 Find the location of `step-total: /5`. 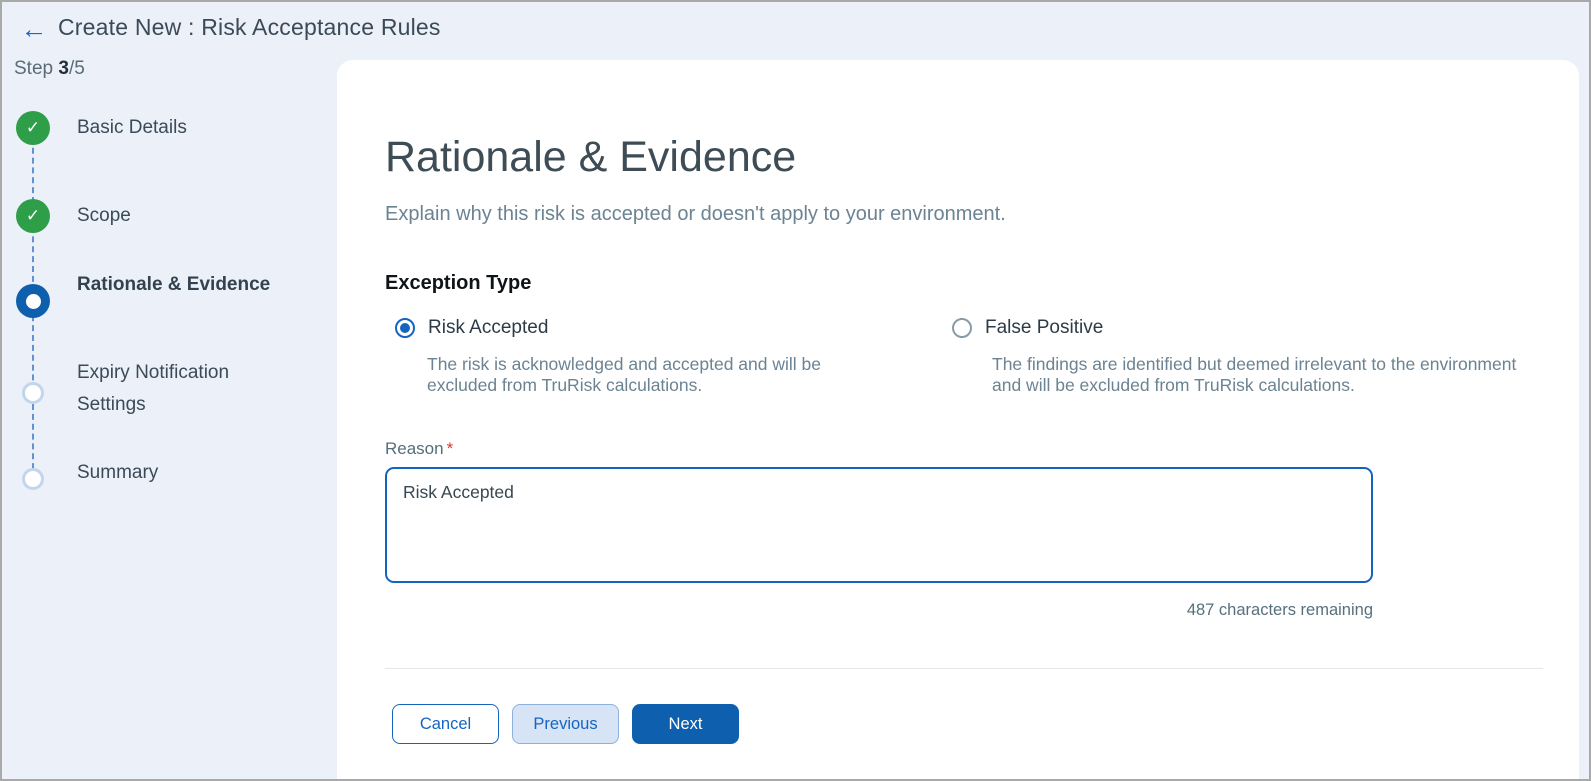

step-total: /5 is located at coordinates (76, 68).